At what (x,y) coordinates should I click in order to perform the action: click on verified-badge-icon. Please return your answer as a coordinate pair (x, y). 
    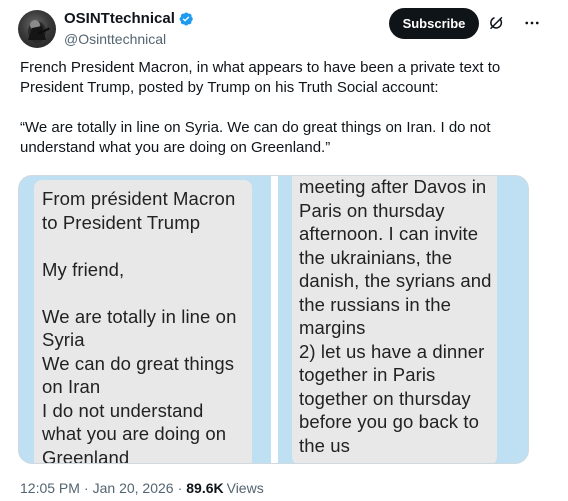
    Looking at the image, I should click on (186, 19).